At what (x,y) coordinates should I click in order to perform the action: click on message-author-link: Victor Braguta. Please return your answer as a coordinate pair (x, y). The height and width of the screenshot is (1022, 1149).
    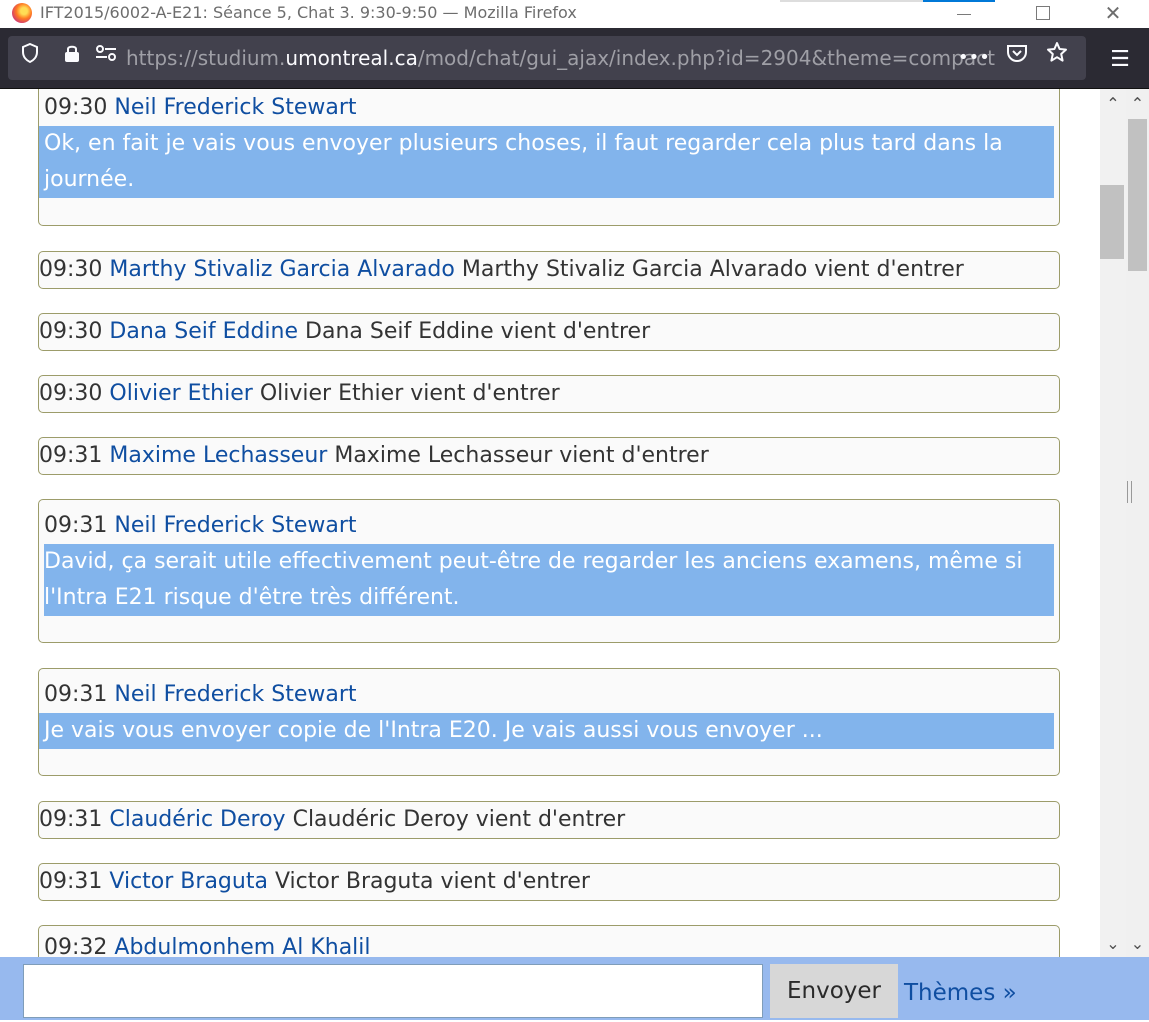
    Looking at the image, I should click on (188, 881).